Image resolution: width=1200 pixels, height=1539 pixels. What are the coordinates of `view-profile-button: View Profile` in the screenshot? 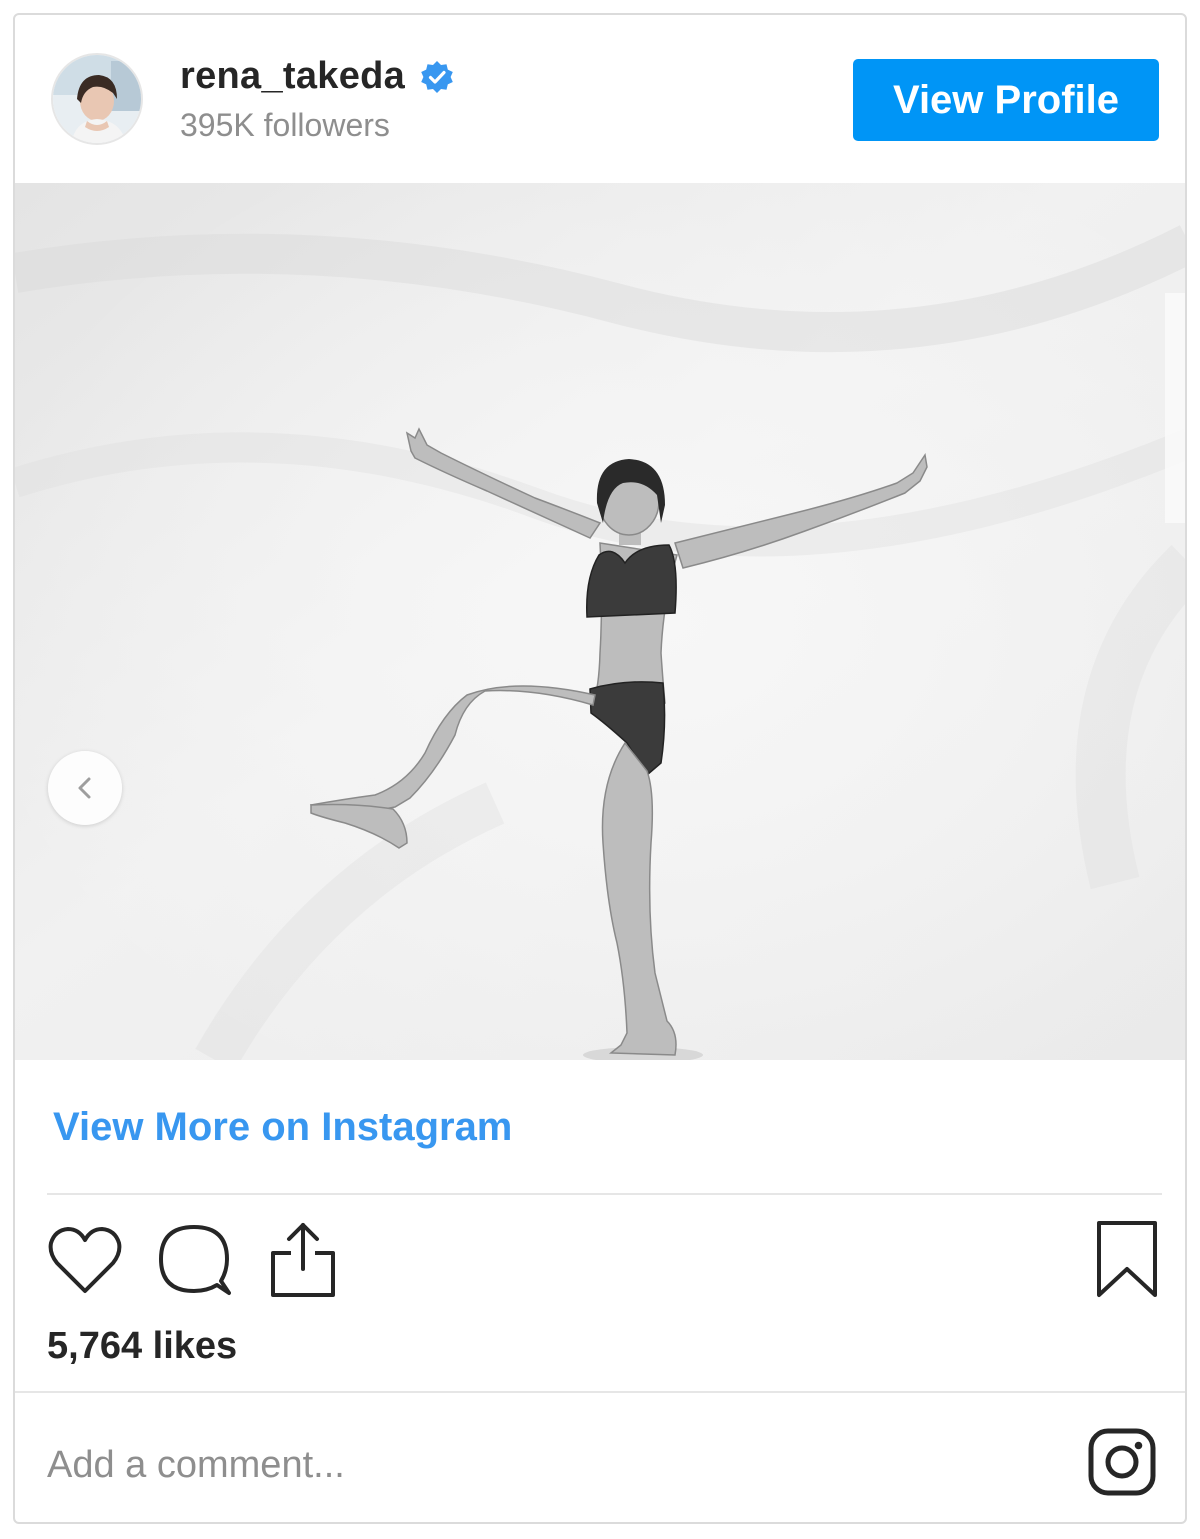 It's located at (1006, 100).